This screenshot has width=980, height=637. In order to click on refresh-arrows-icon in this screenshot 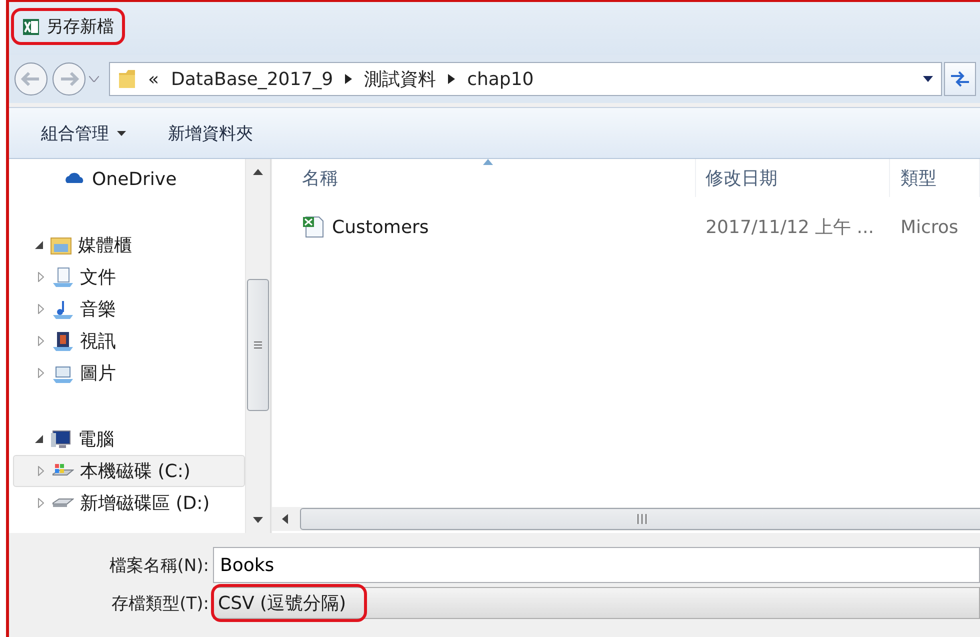, I will do `click(960, 79)`.